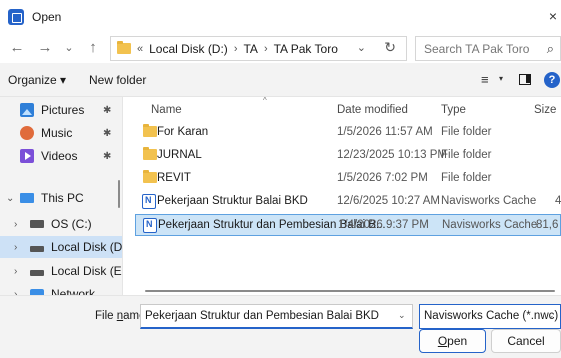 Image resolution: width=561 pixels, height=358 pixels. I want to click on sidebar-item-local-disk-e: › Local Disk (E:), so click(61, 271).